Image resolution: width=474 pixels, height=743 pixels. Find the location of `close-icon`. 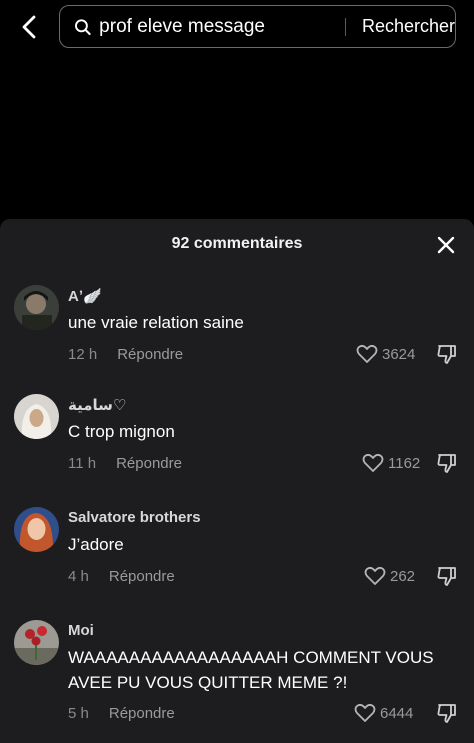

close-icon is located at coordinates (446, 245).